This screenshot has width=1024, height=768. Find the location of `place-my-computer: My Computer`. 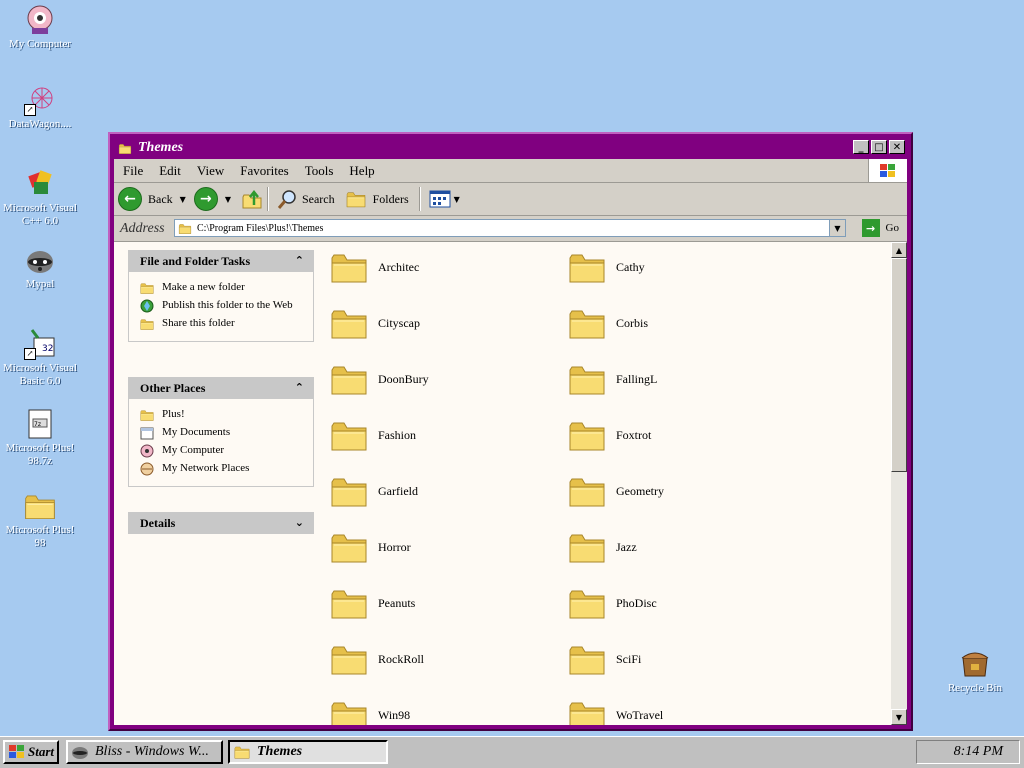

place-my-computer: My Computer is located at coordinates (226, 451).